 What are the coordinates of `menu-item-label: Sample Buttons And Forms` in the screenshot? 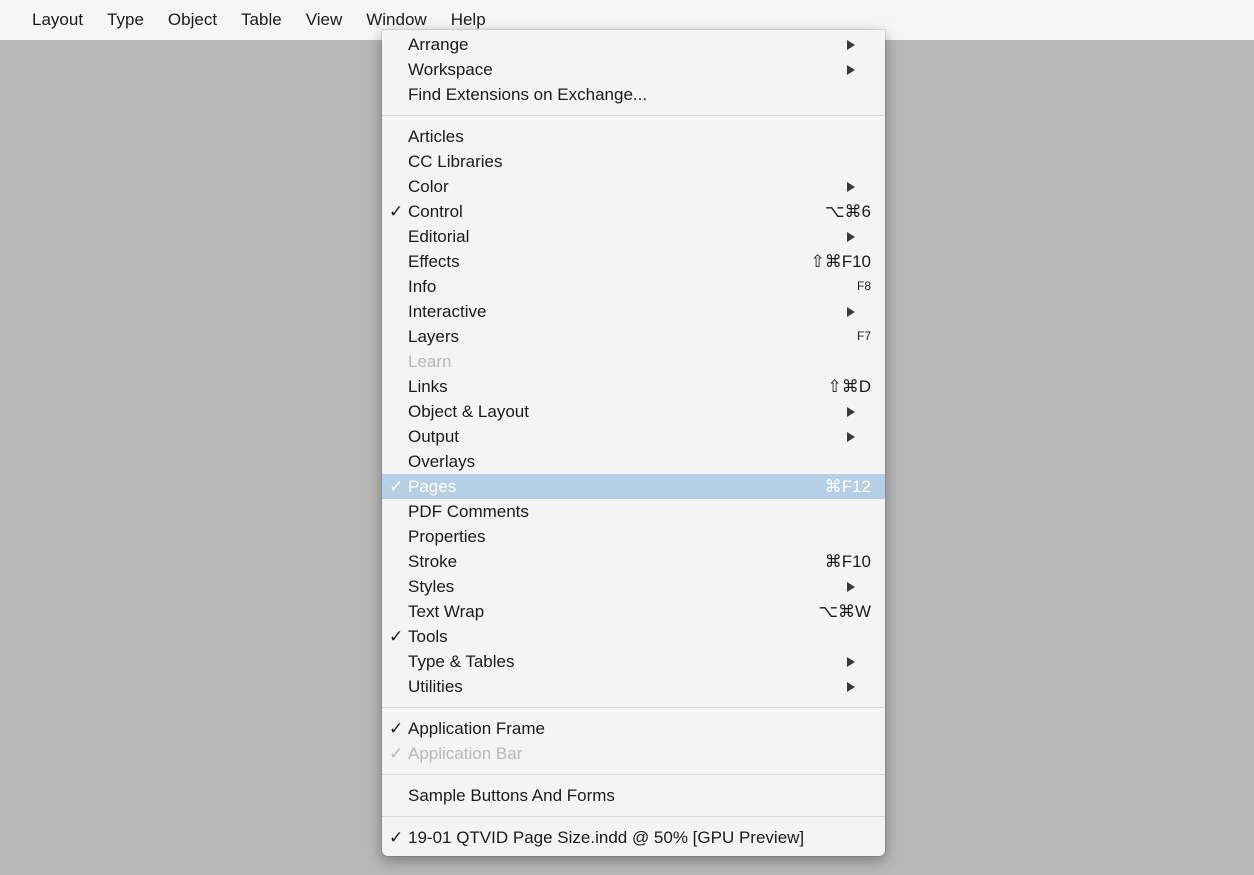 It's located at (511, 795).